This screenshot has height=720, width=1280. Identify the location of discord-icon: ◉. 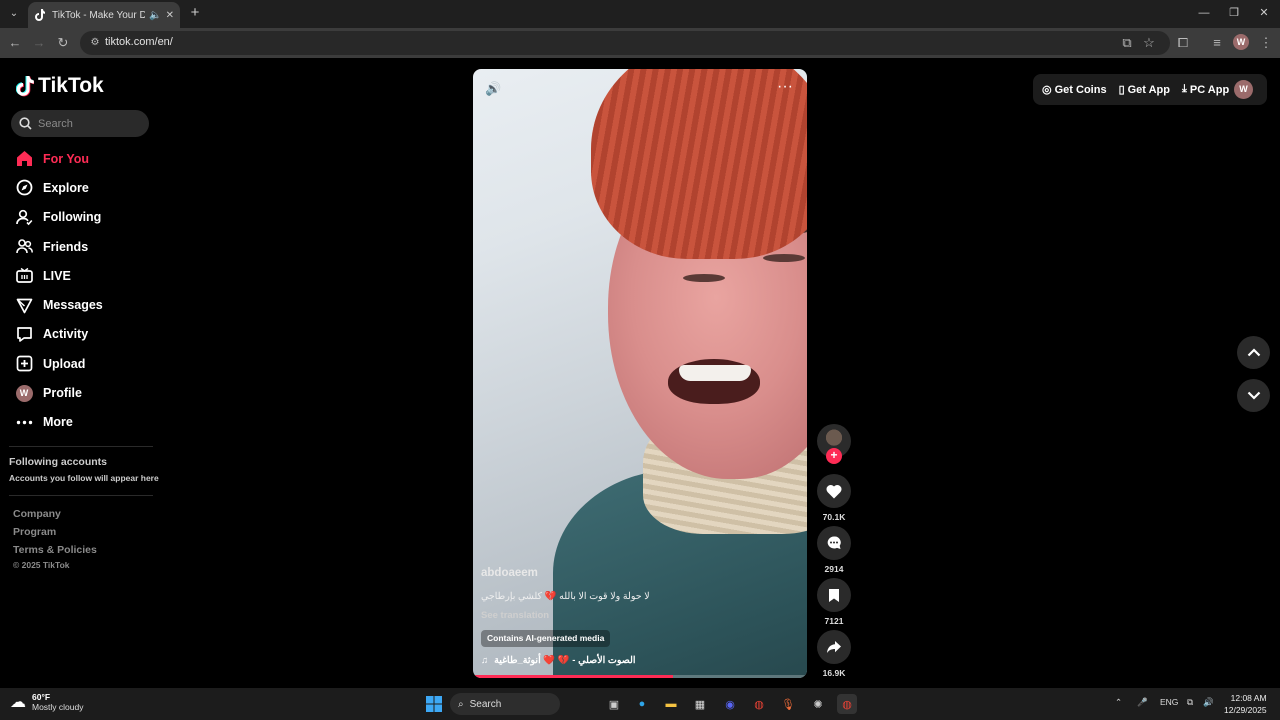
(730, 704).